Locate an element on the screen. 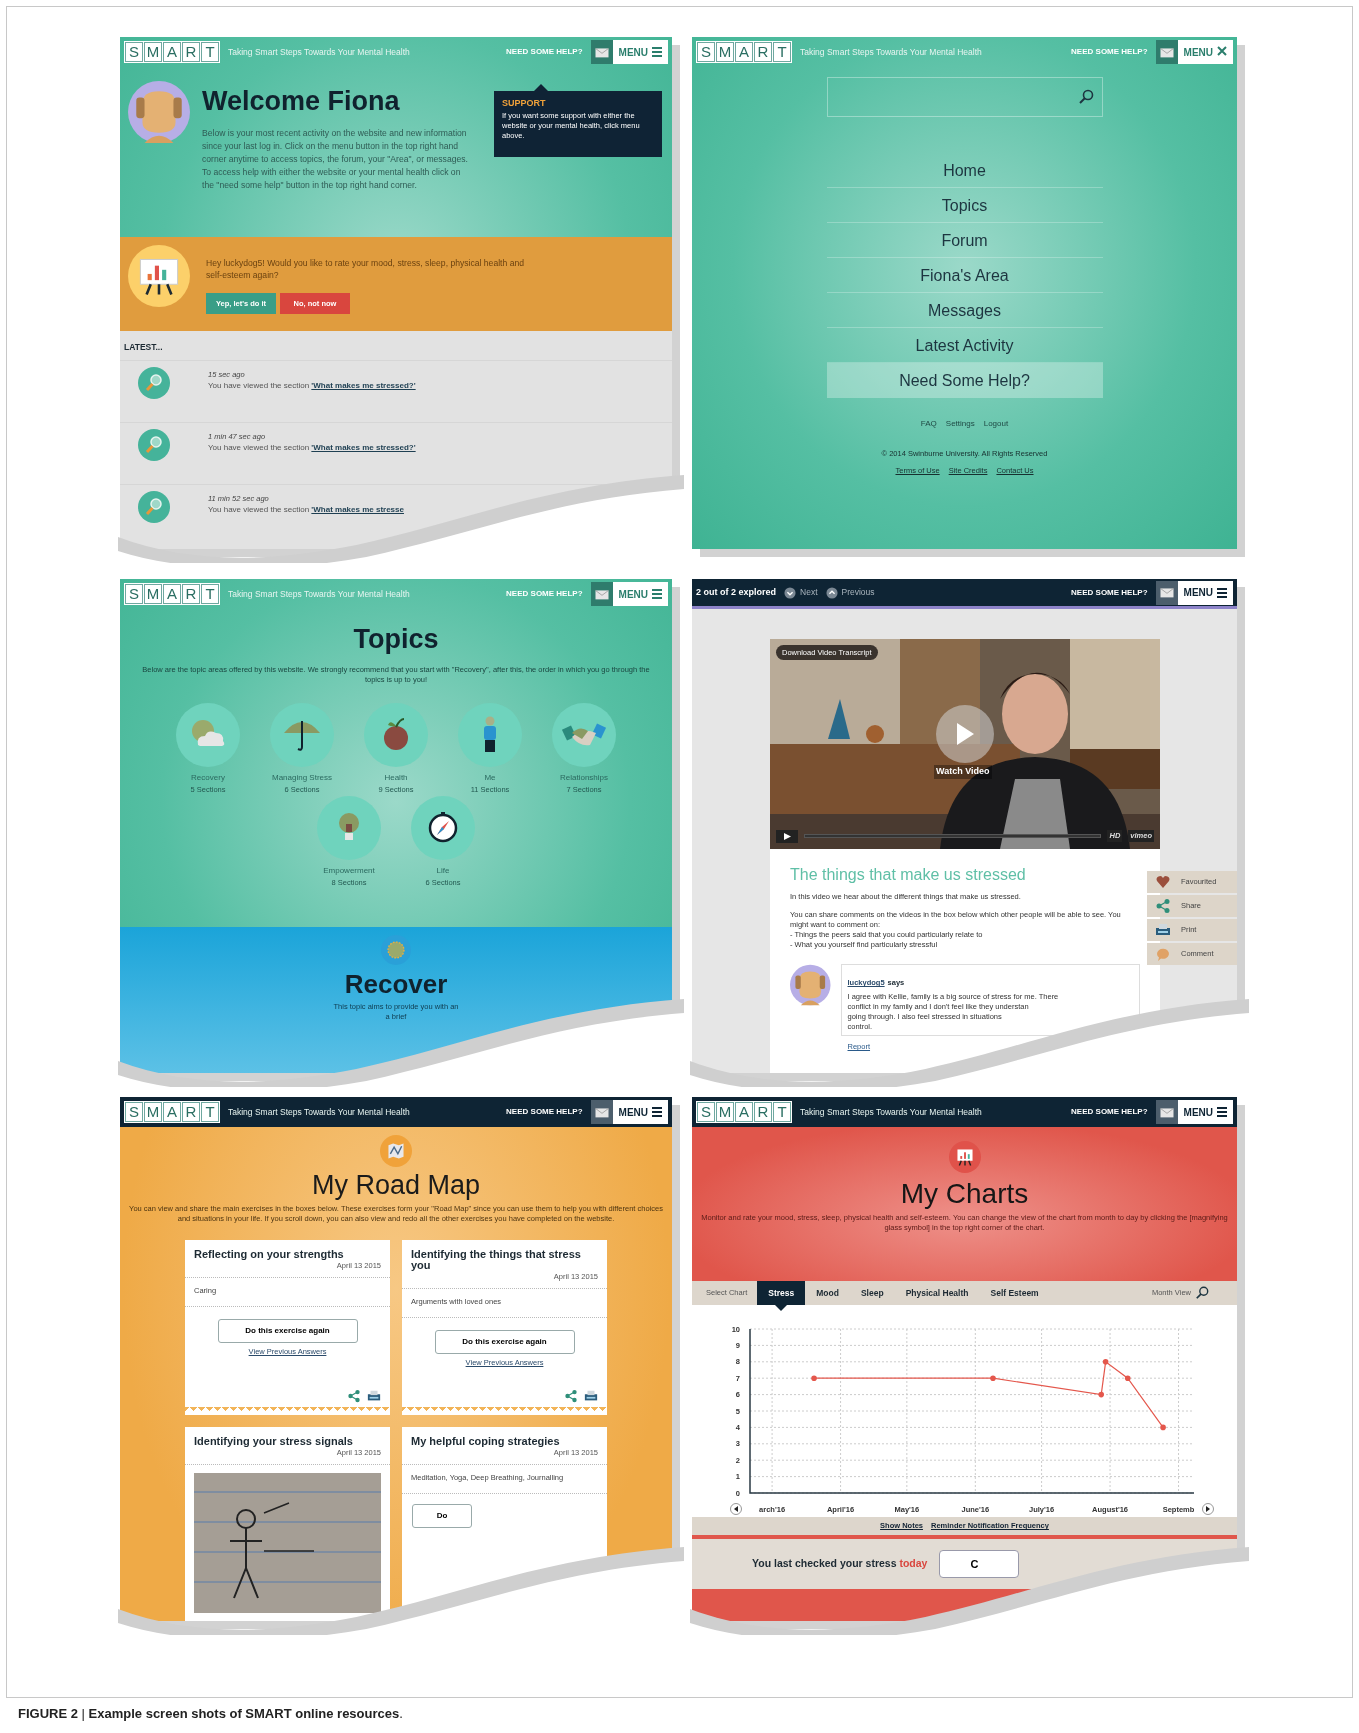 This screenshot has width=1359, height=1733. play-icon is located at coordinates (965, 734).